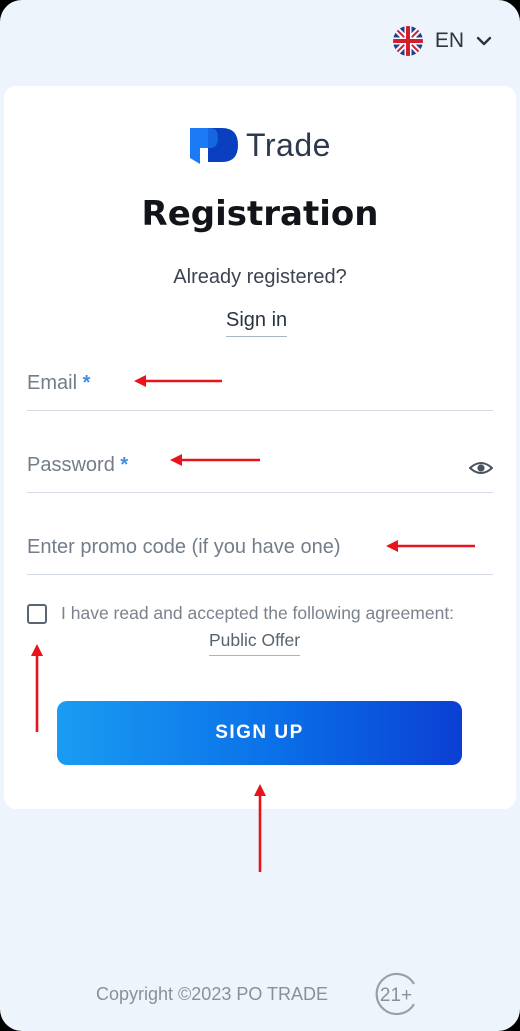 The width and height of the screenshot is (520, 1031). Describe the element at coordinates (259, 733) in the screenshot. I see `sign-up-button: SIGN UP` at that location.